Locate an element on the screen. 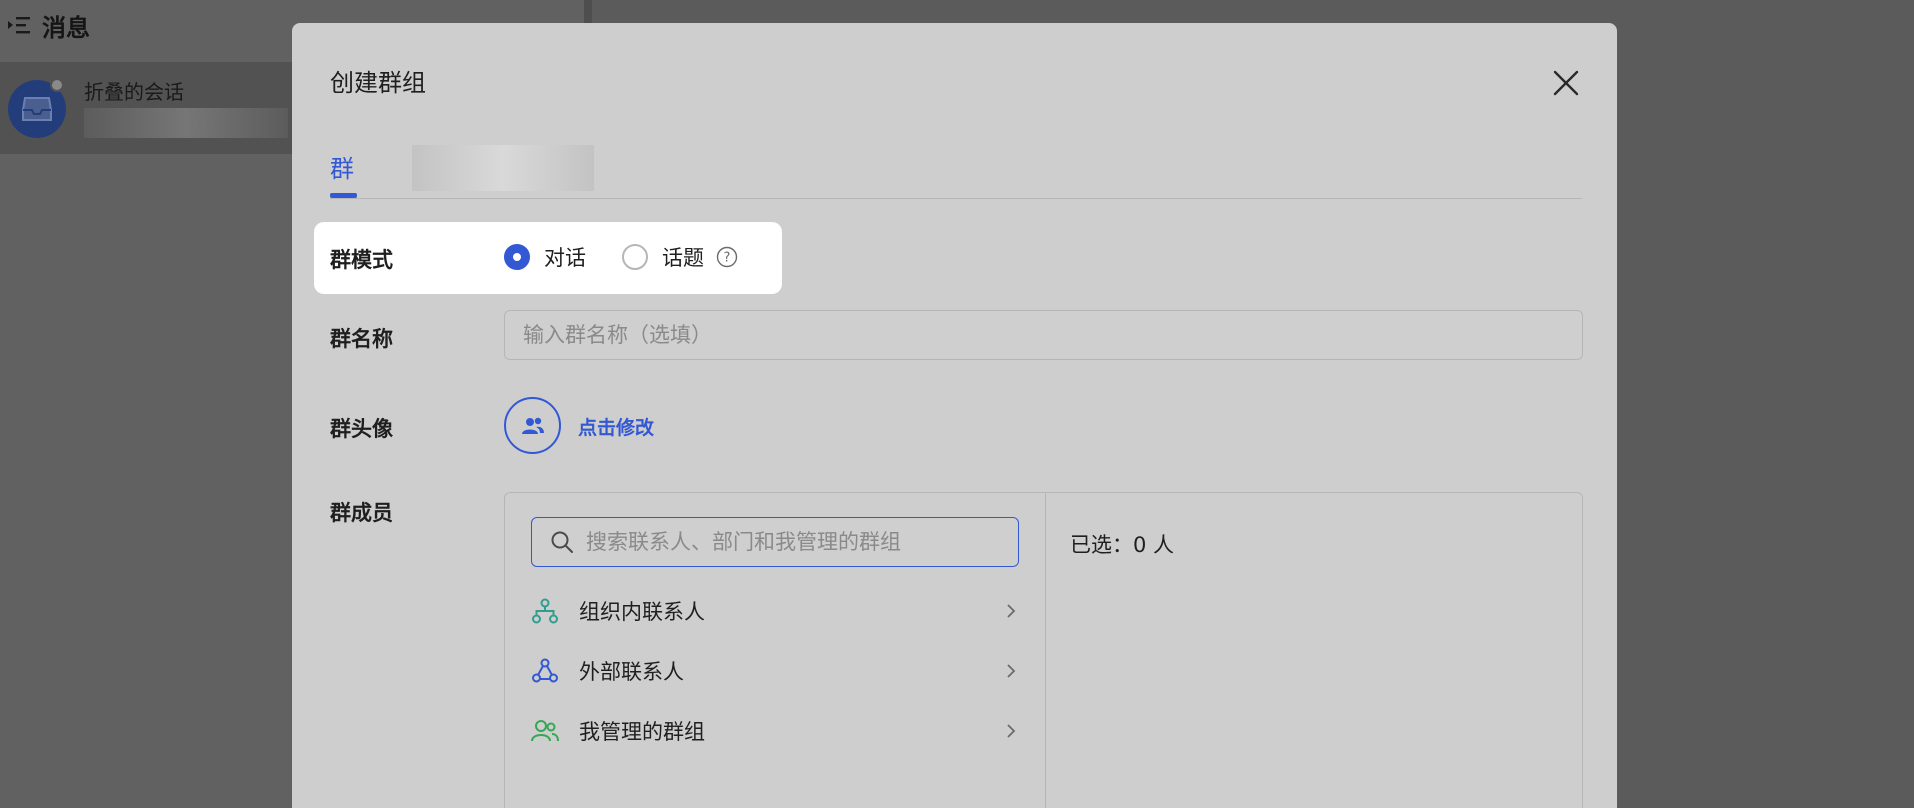 Image resolution: width=1914 pixels, height=808 pixels. selected-count: 已选：0 人 is located at coordinates (1122, 545).